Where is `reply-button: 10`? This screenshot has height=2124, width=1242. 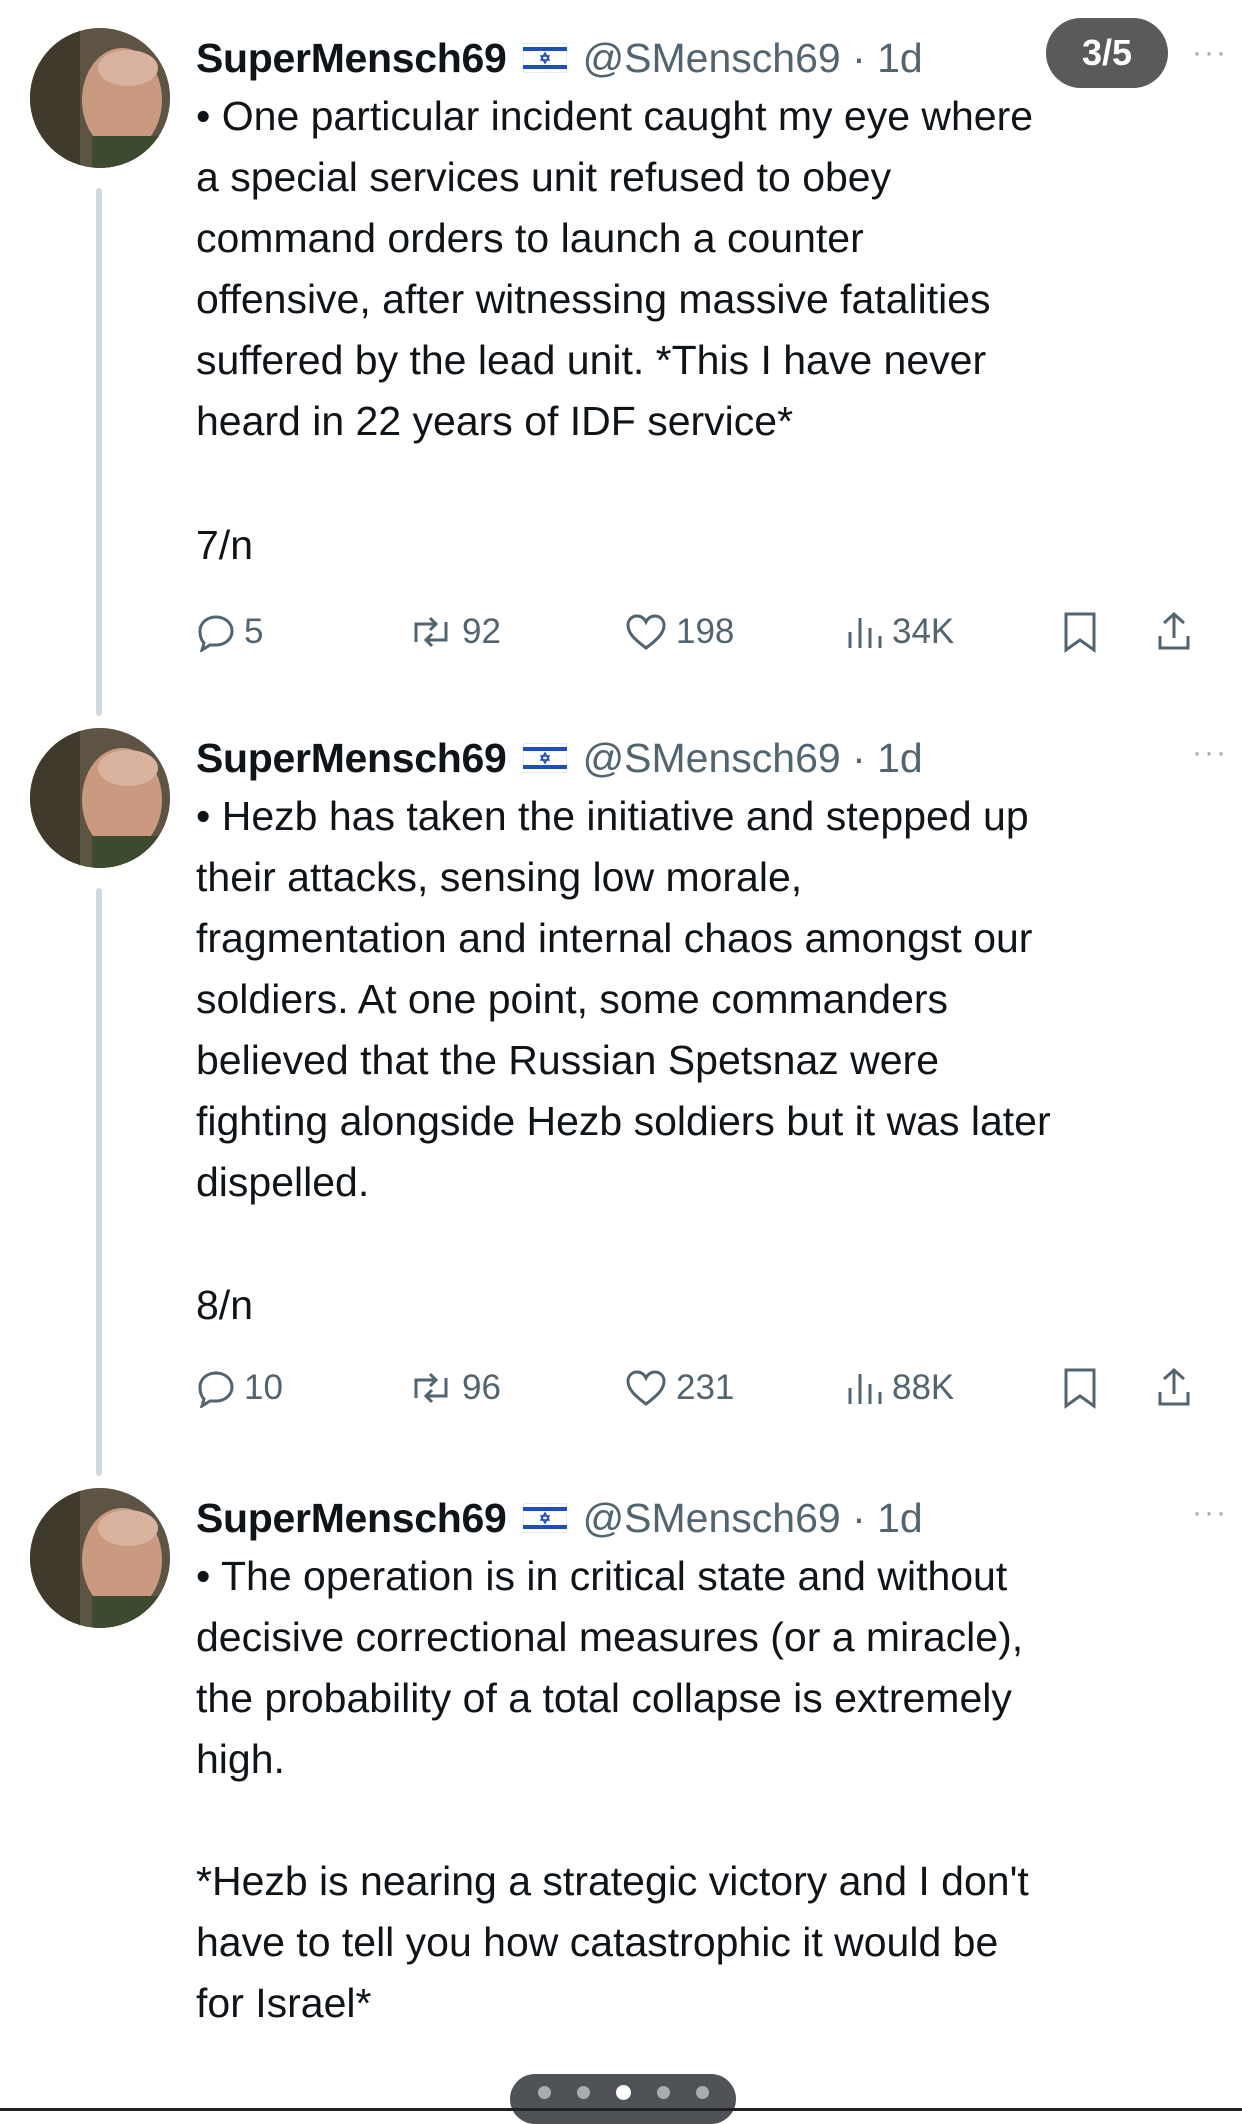 reply-button: 10 is located at coordinates (239, 1388).